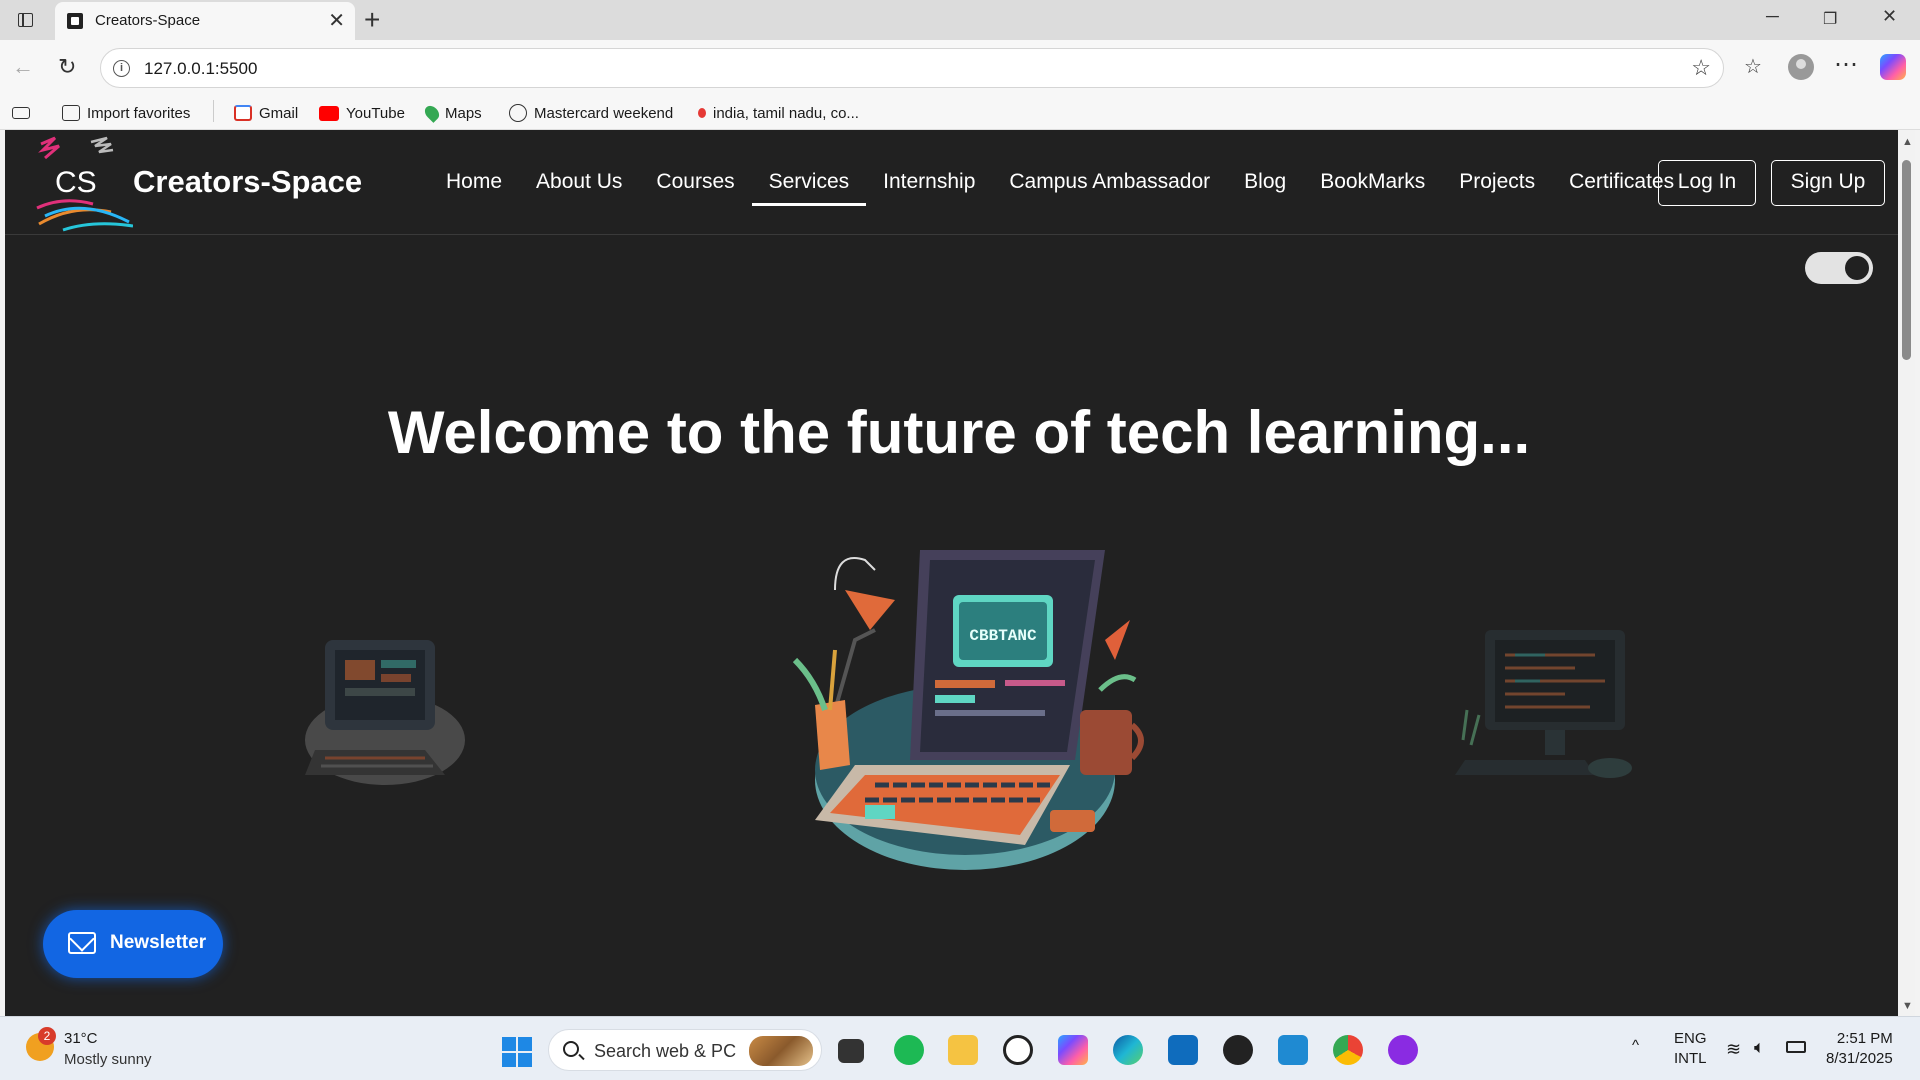  I want to click on theme-toggle-knob, so click(1857, 268).